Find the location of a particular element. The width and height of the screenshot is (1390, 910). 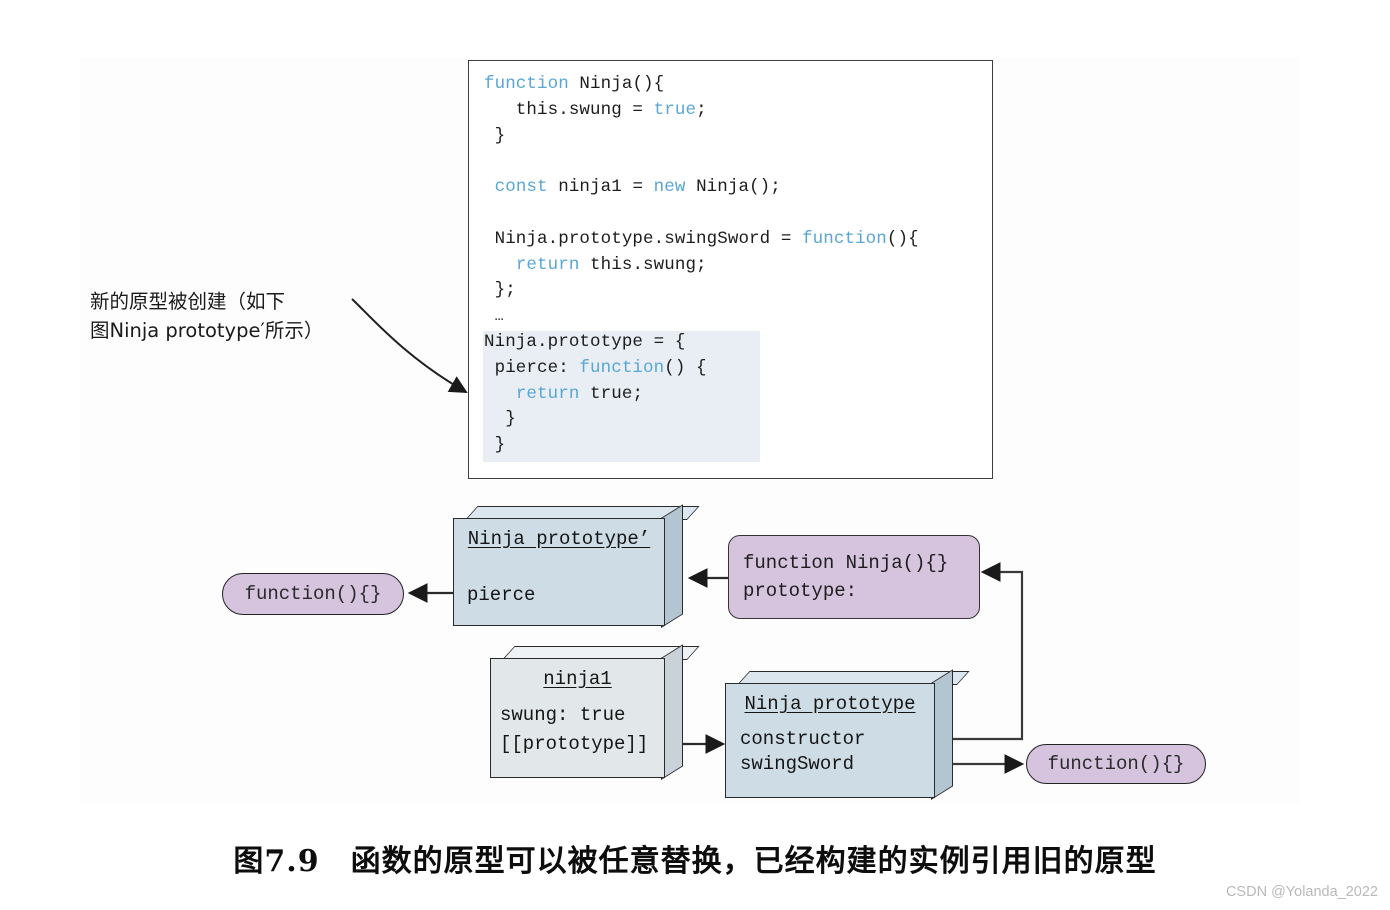

node-row-constructor: constructor is located at coordinates (803, 739).